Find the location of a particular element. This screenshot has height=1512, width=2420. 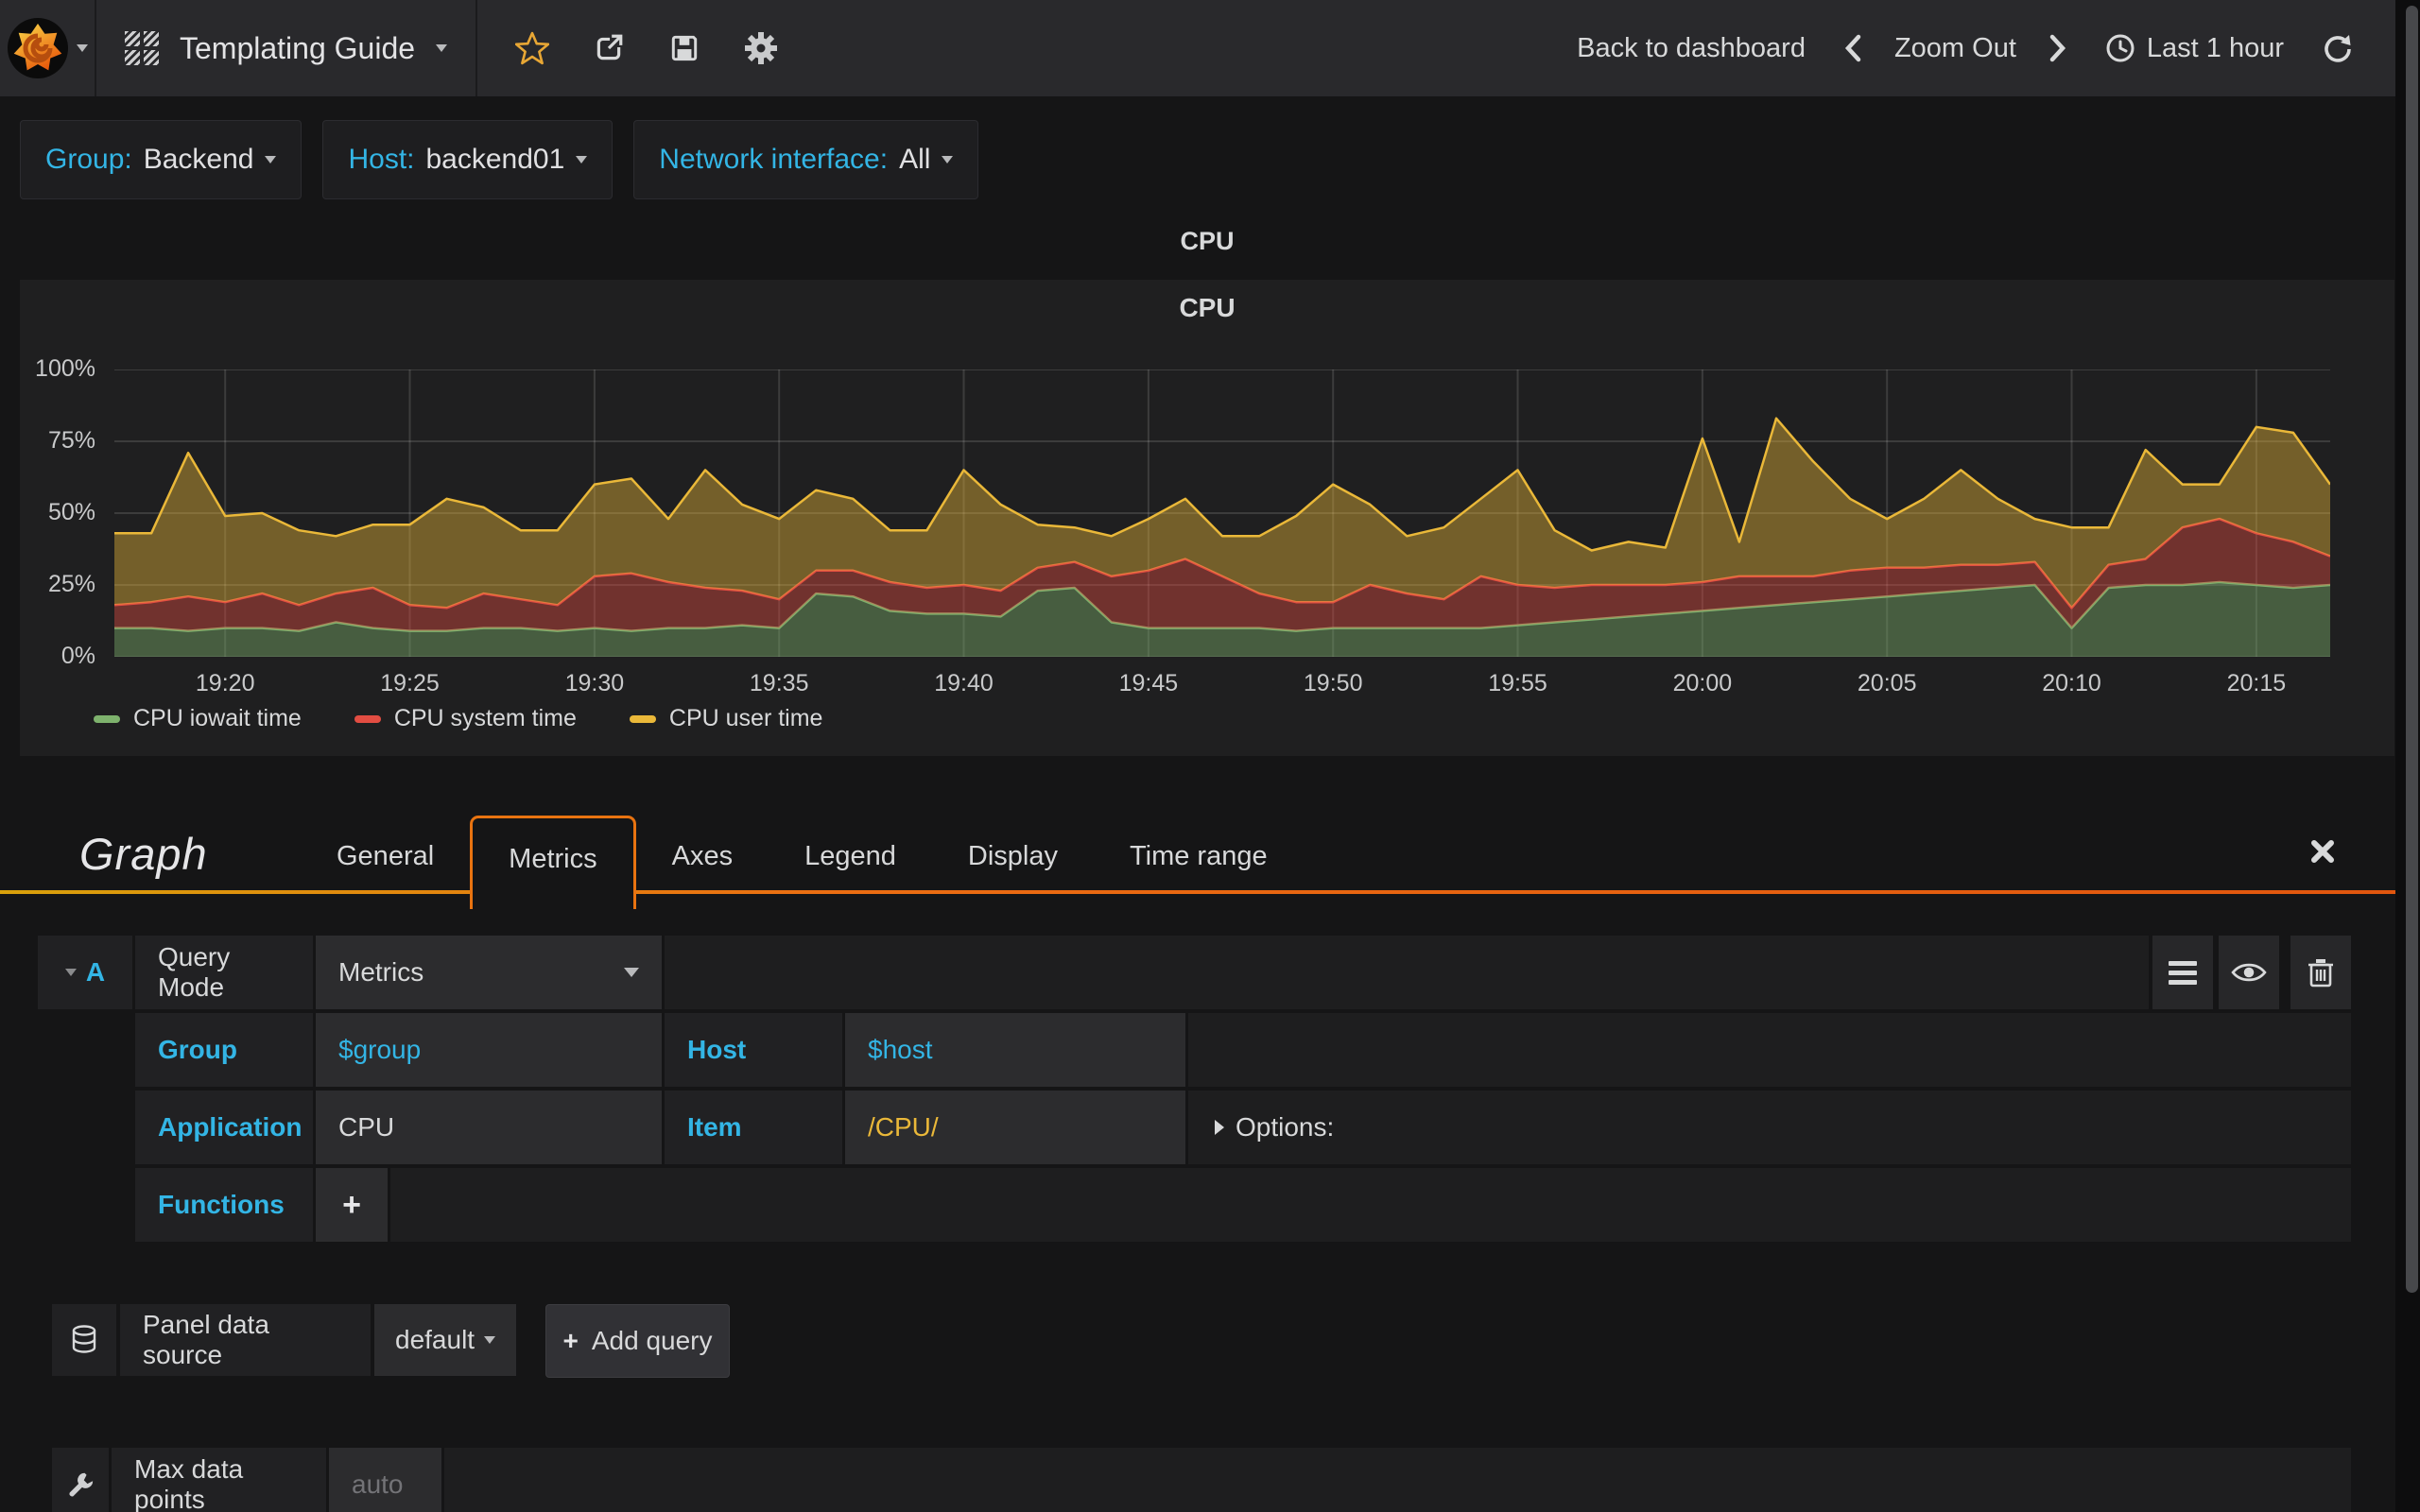

item-input-cell is located at coordinates (1015, 1127).